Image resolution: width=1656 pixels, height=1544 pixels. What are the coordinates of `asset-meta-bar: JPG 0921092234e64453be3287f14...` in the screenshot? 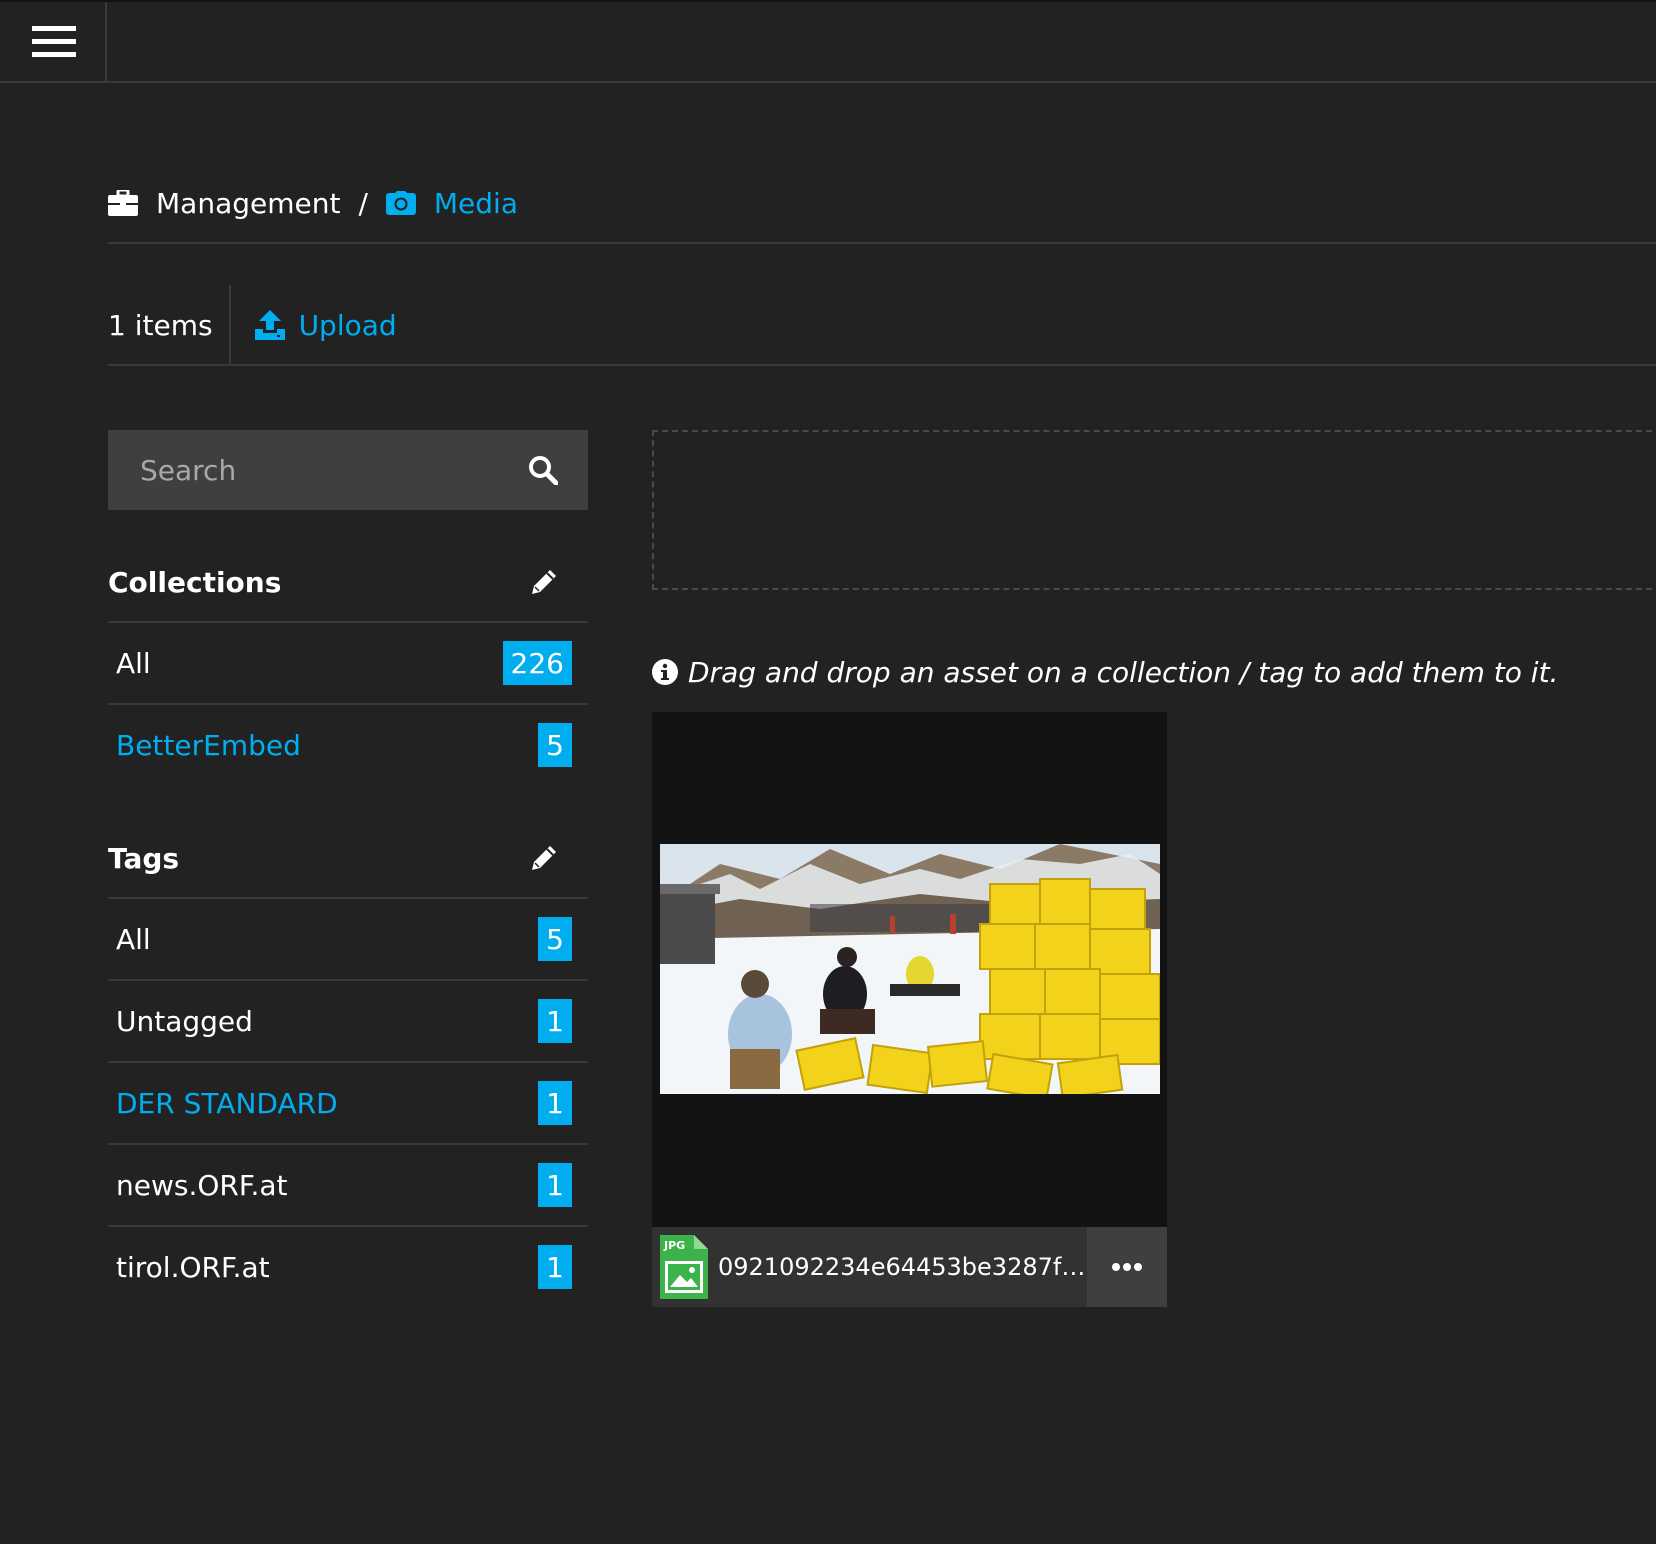 It's located at (909, 1267).